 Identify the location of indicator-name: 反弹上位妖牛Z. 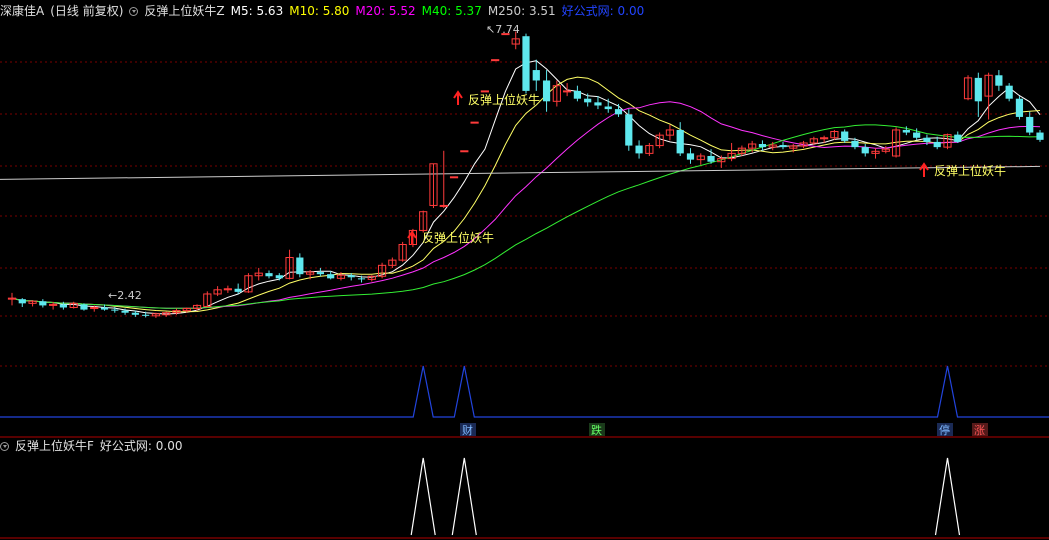
(184, 11).